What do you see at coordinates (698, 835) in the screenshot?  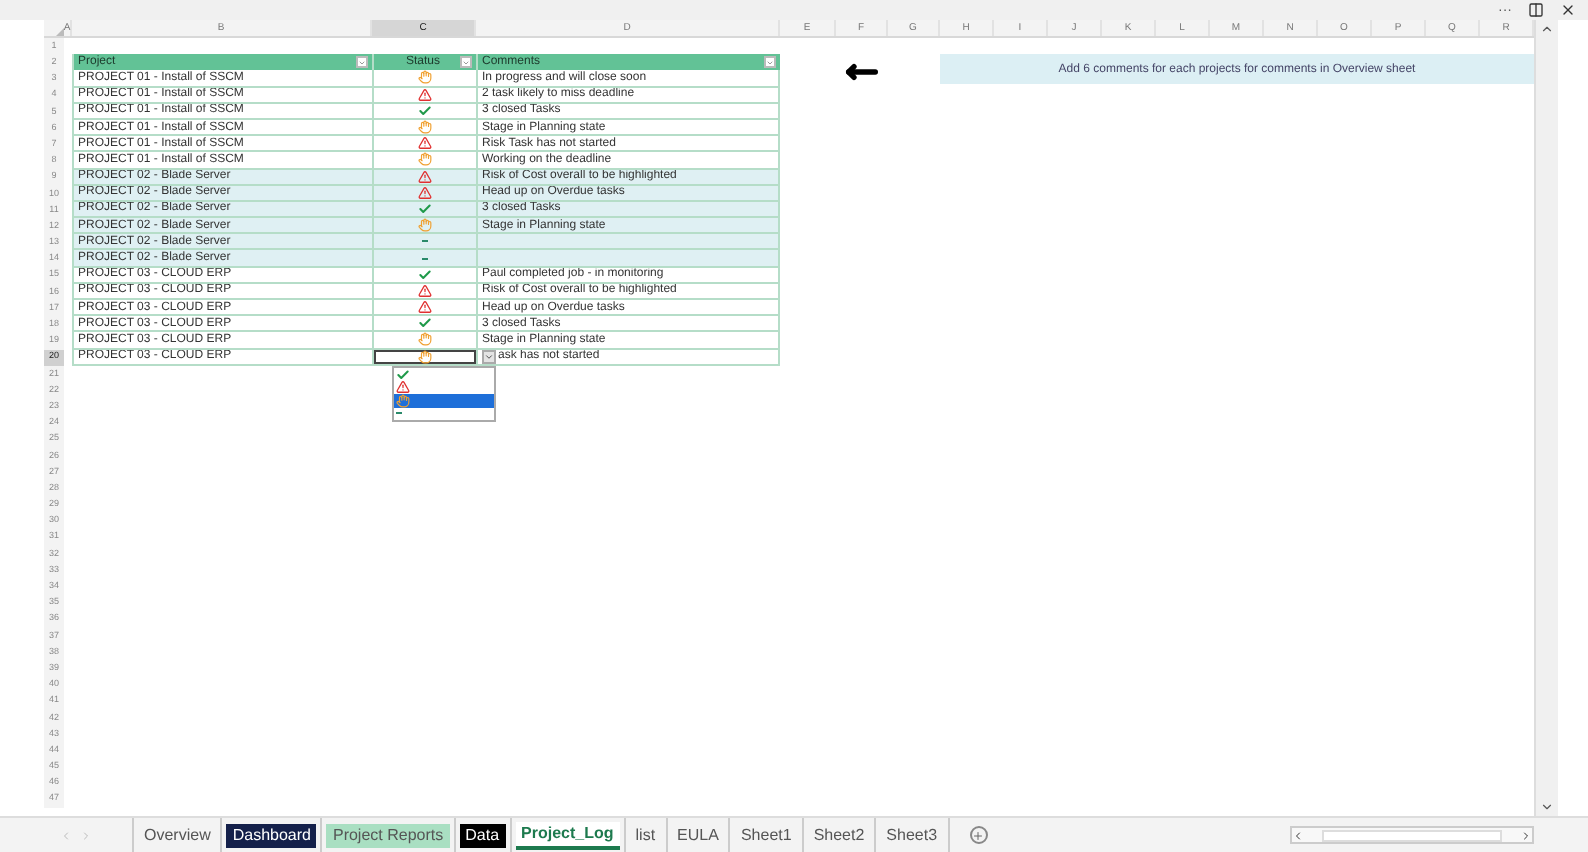 I see `sheet-tab: EULA` at bounding box center [698, 835].